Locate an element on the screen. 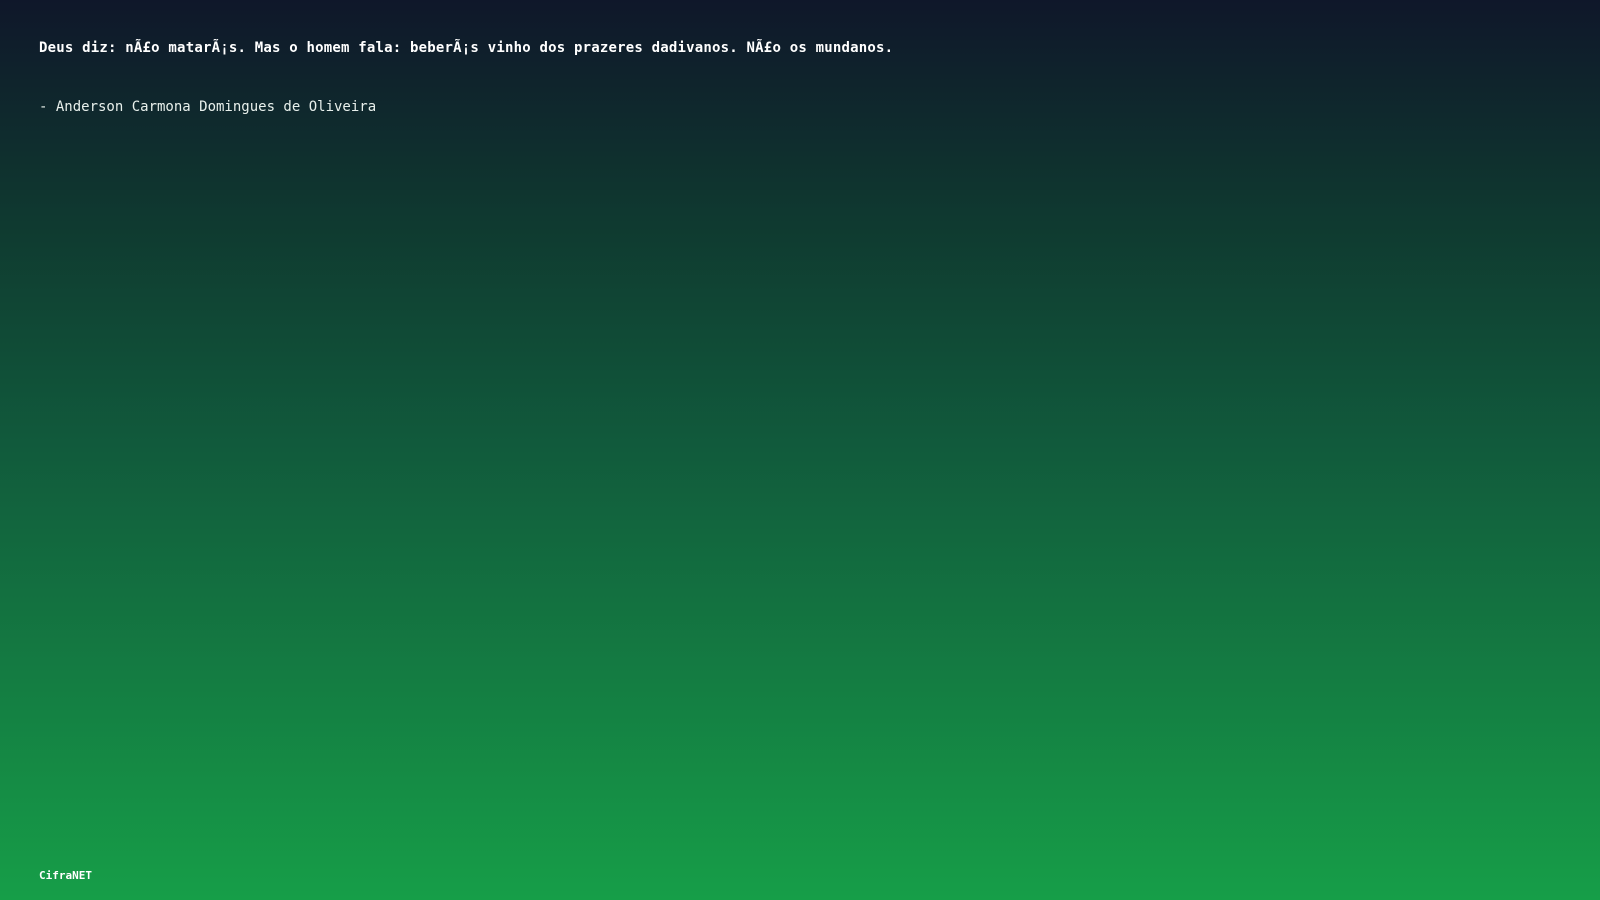 This screenshot has height=900, width=1600. quote-author: - Anderson Carmona Domingues de Oliveira is located at coordinates (208, 107).